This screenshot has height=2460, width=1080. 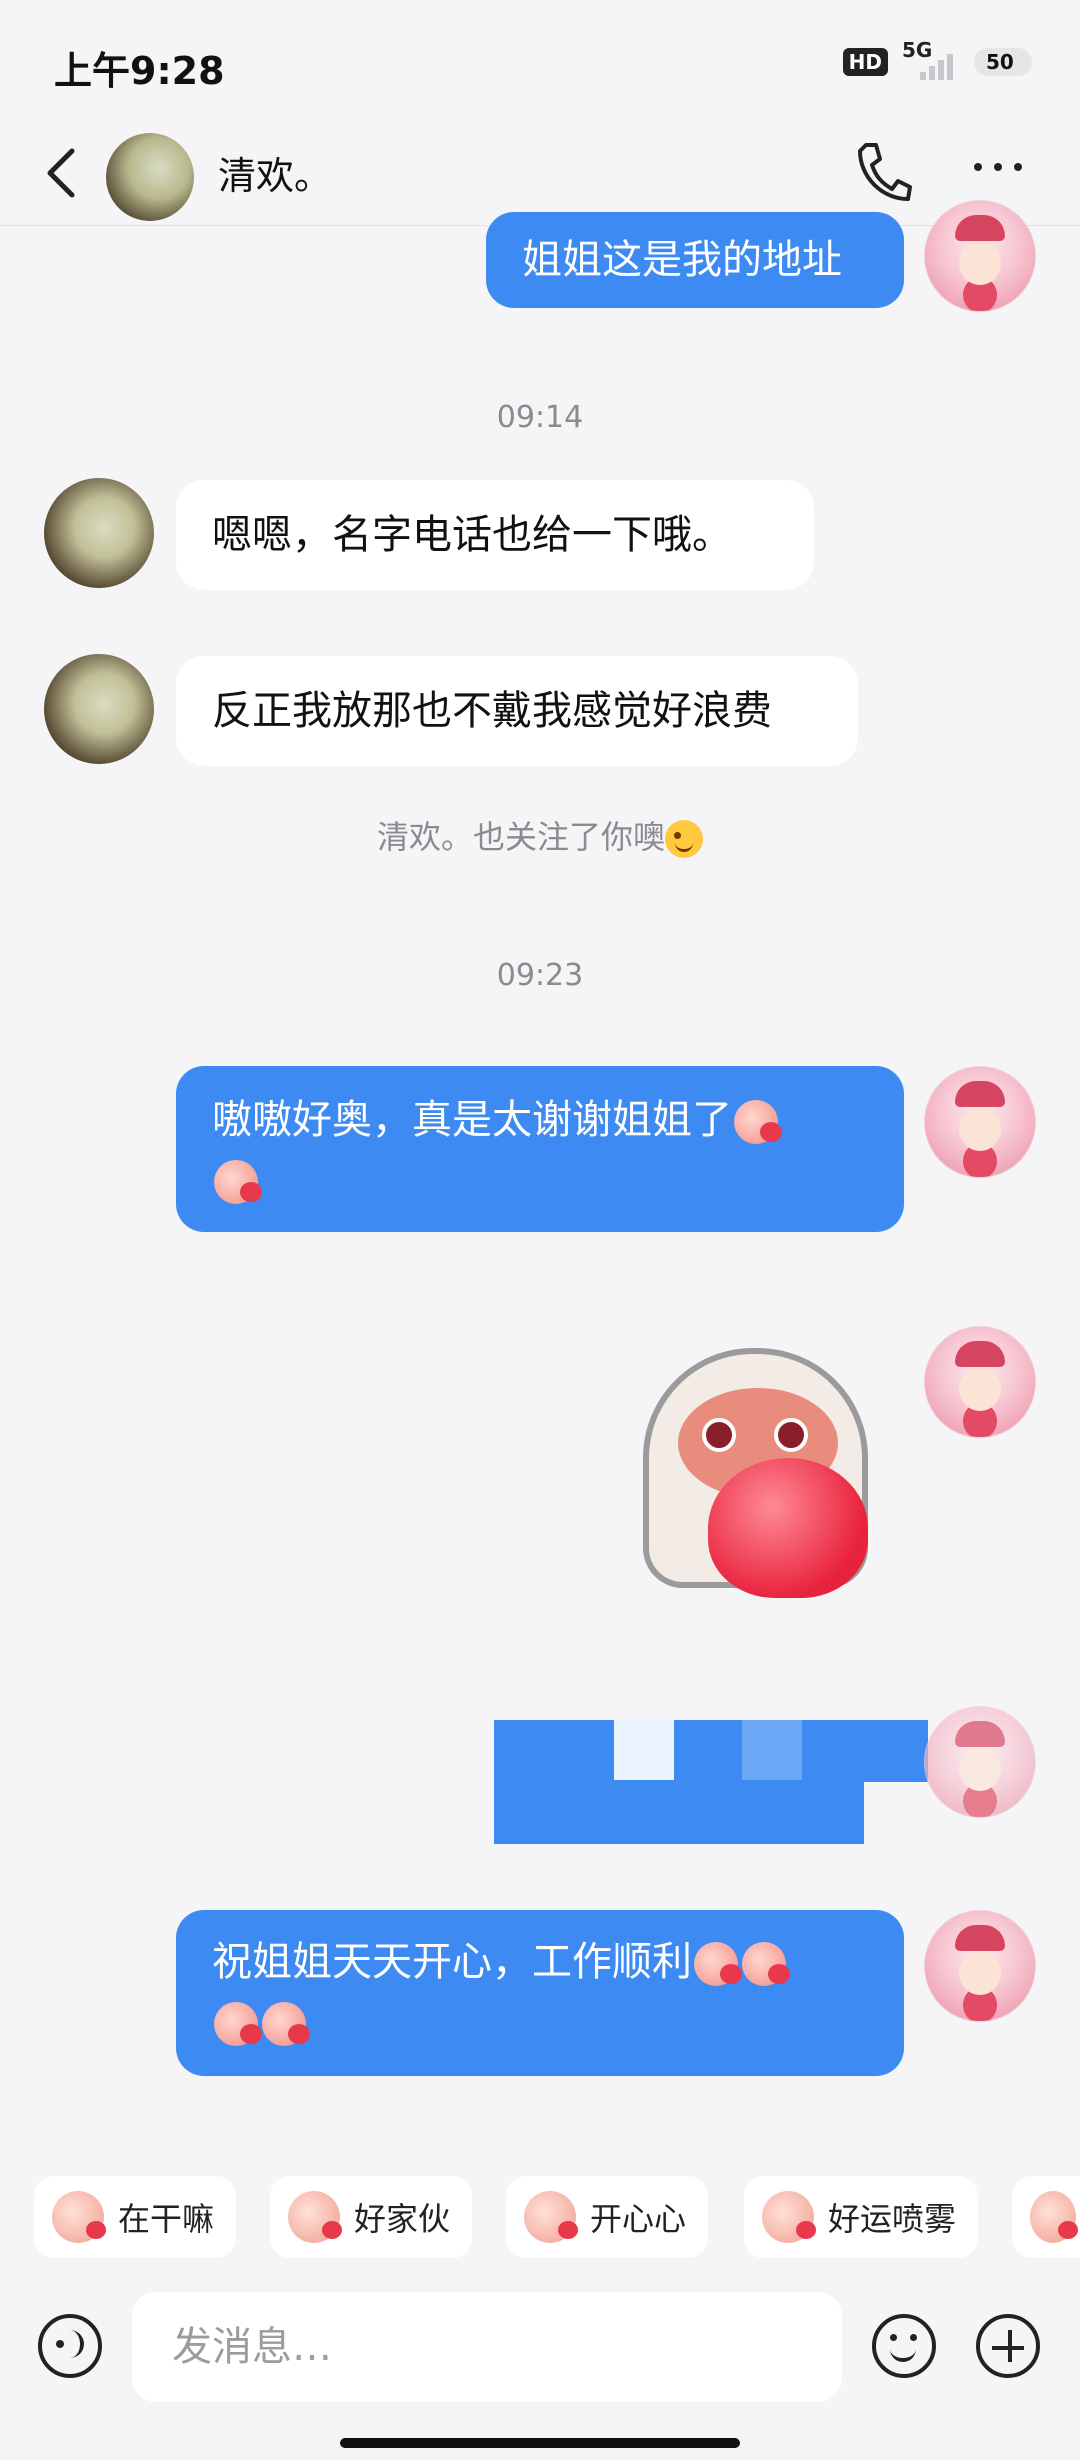 I want to click on chat-header: 清欢。, so click(x=540, y=175).